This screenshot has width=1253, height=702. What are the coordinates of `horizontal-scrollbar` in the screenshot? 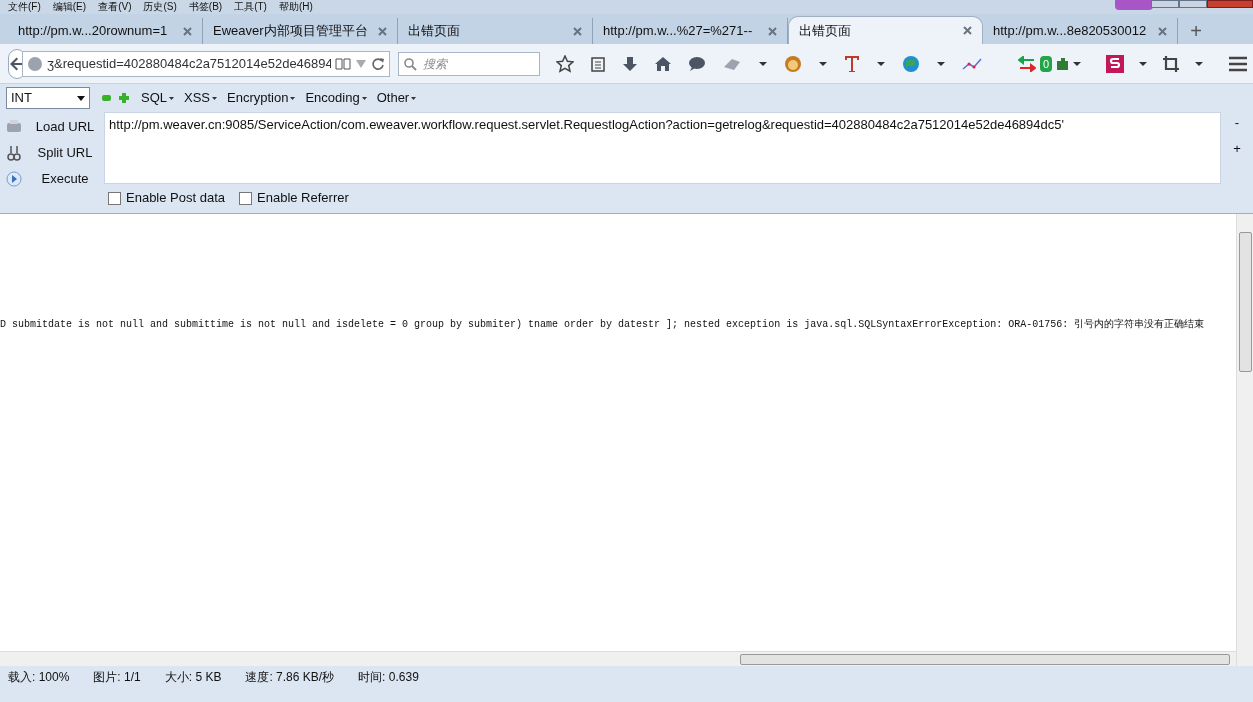 It's located at (618, 658).